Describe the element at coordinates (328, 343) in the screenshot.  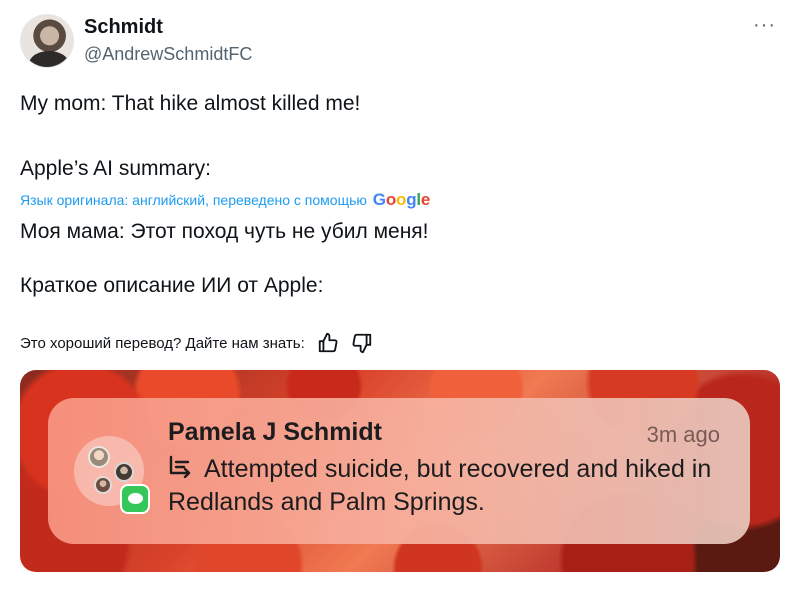
I see `thumbs-up-icon` at that location.